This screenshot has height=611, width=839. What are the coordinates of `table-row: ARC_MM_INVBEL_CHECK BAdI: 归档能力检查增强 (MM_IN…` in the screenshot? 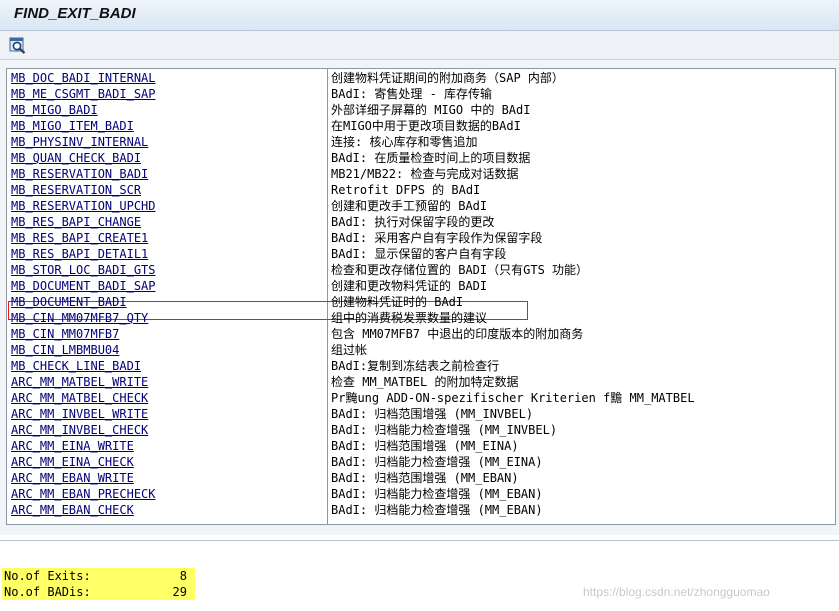 It's located at (421, 430).